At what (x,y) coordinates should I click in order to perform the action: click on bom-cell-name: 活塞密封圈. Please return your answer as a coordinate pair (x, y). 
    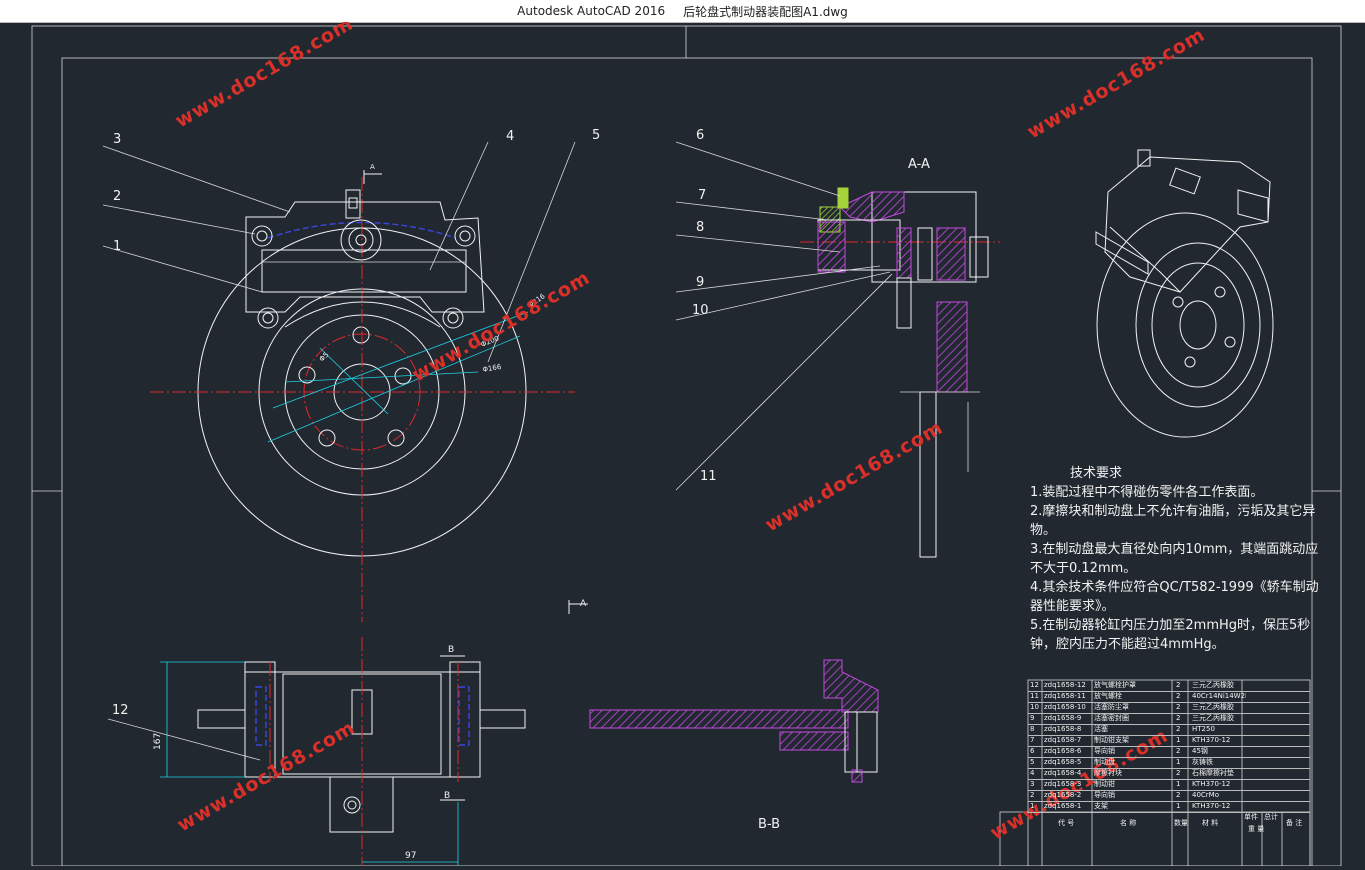
    Looking at the image, I should click on (1111, 718).